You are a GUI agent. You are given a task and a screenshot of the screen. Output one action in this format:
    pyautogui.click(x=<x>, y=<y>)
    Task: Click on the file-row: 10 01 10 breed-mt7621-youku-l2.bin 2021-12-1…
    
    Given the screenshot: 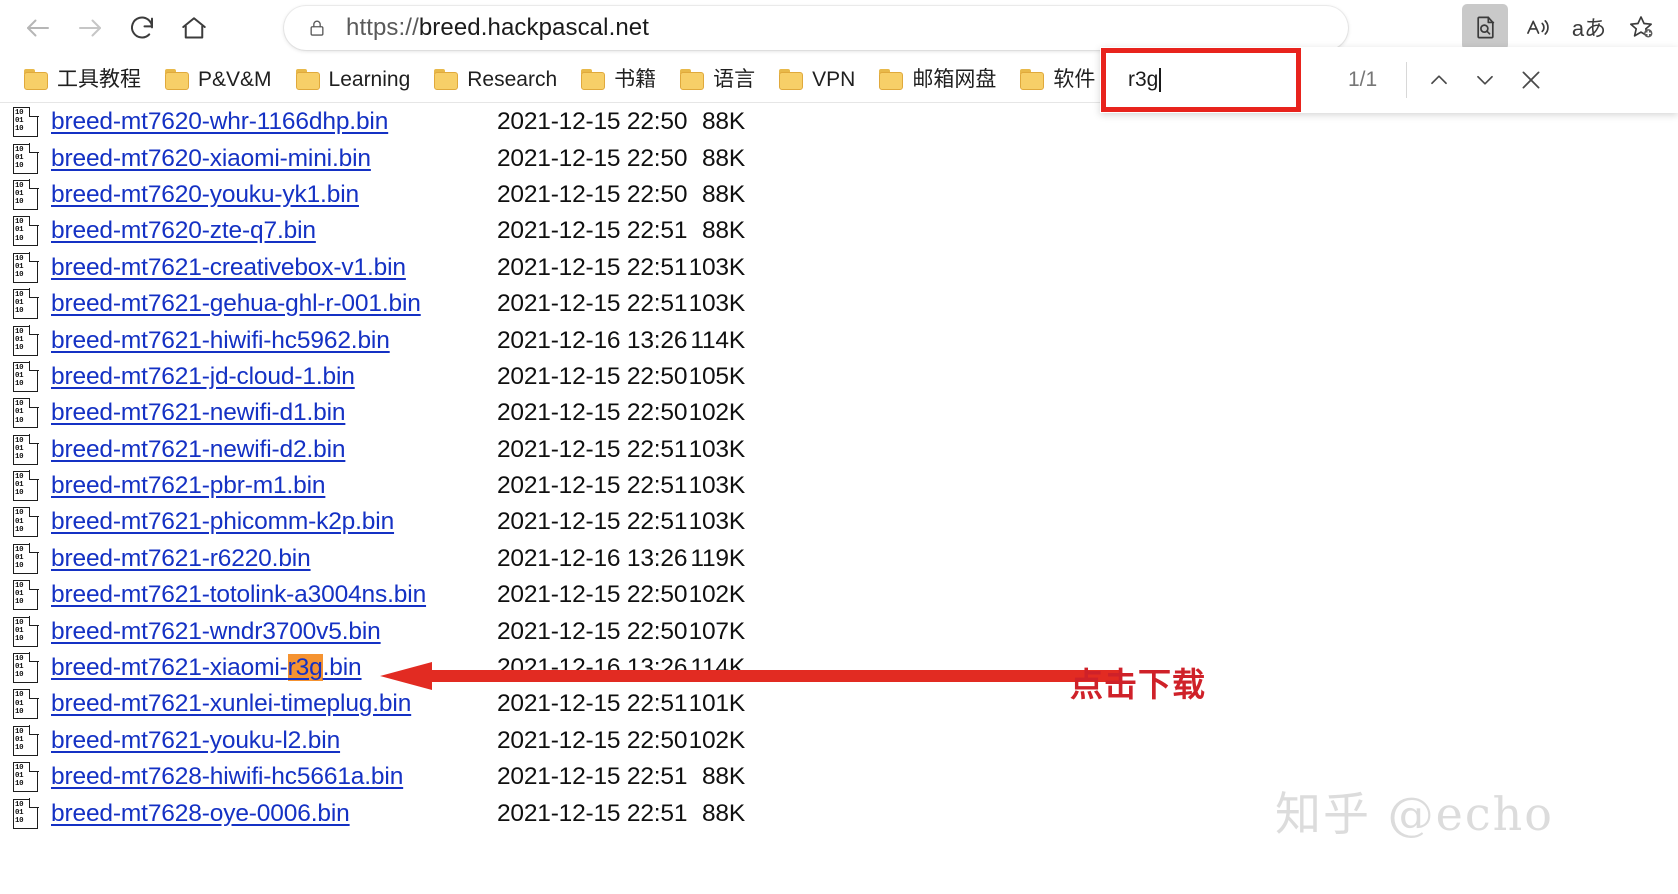 What is the action you would take?
    pyautogui.click(x=839, y=741)
    